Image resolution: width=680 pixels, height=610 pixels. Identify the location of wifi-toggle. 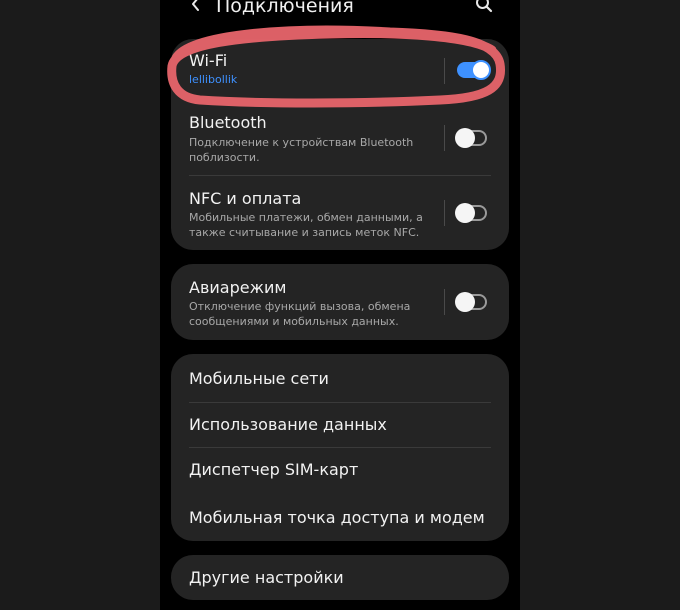
(474, 70).